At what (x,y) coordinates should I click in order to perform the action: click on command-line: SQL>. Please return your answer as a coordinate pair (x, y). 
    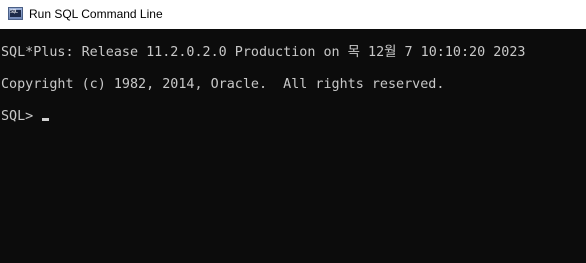
    Looking at the image, I should click on (25, 117).